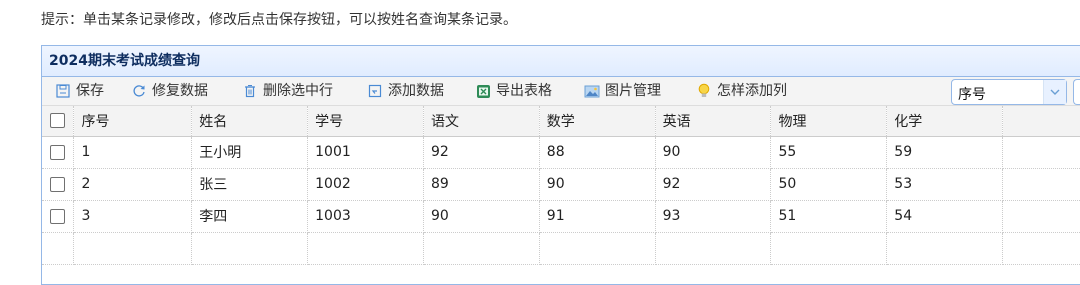 The height and width of the screenshot is (285, 1080). What do you see at coordinates (365, 184) in the screenshot?
I see `table-cell: 1002` at bounding box center [365, 184].